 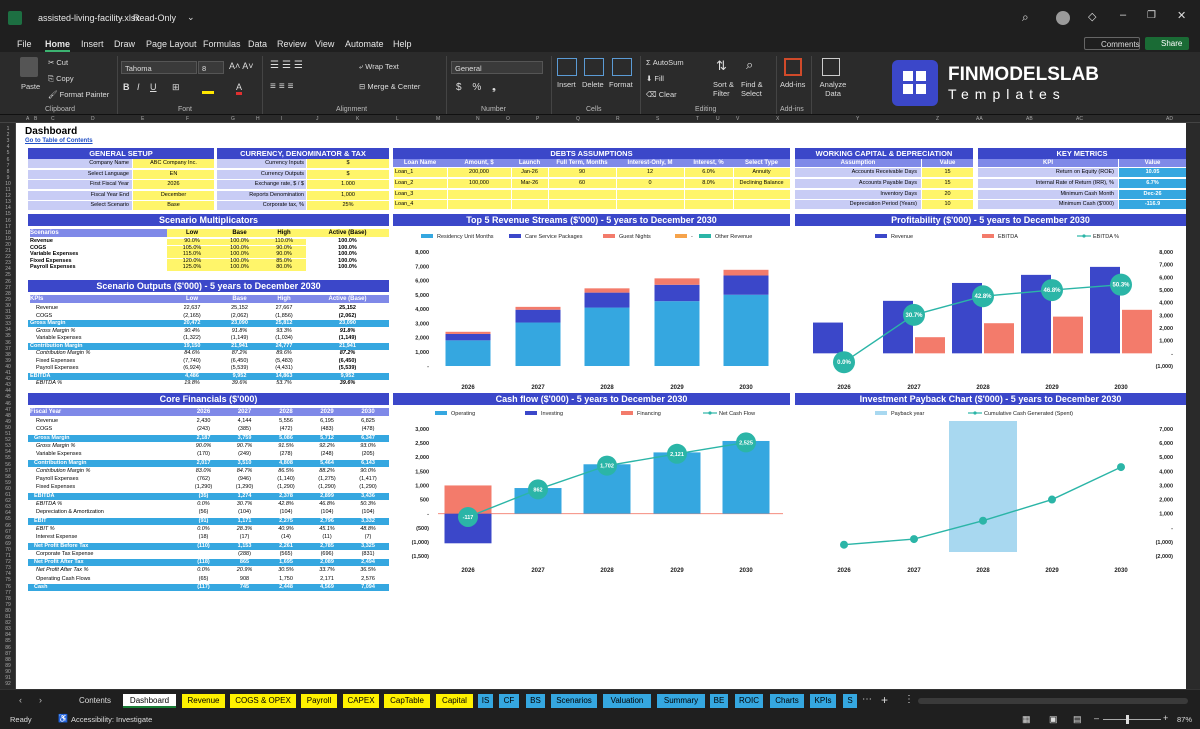 What do you see at coordinates (142, 119) in the screenshot?
I see `column-header-E: E` at bounding box center [142, 119].